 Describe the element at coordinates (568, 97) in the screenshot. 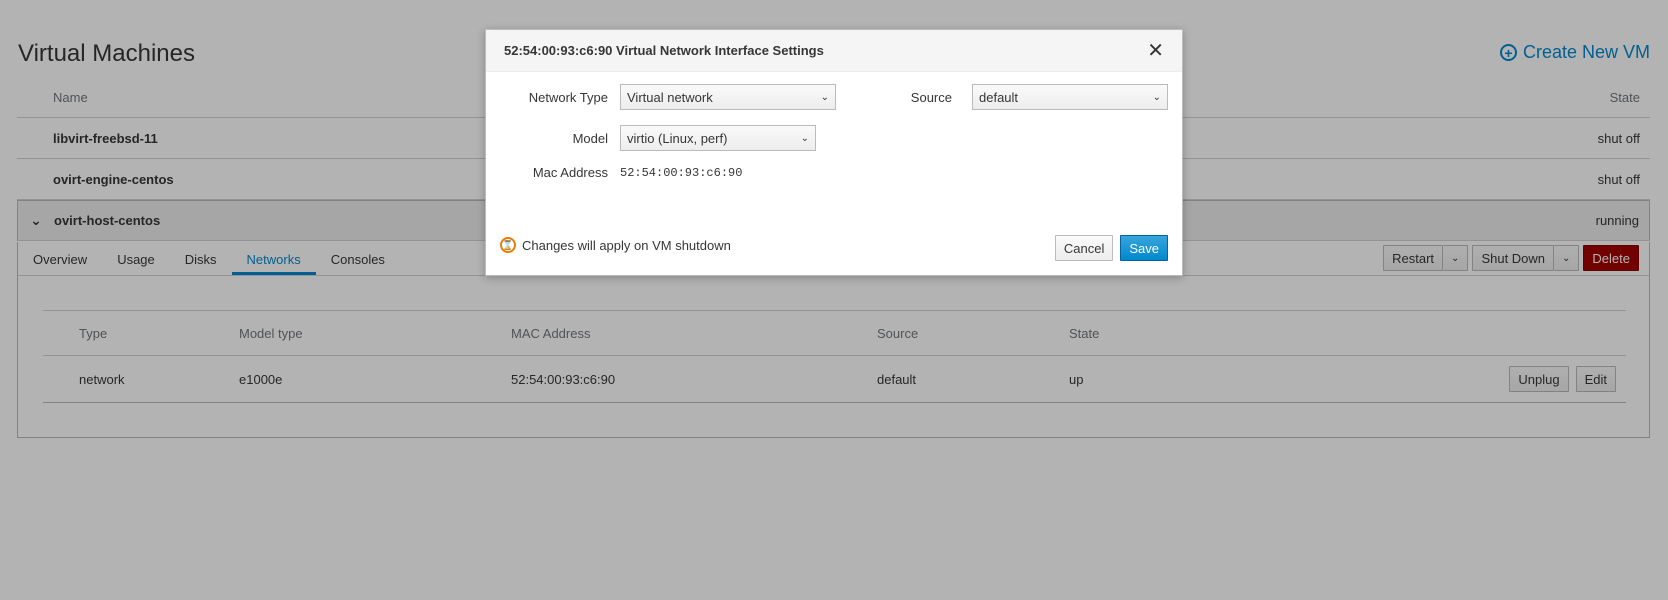

I see `network-type-label: Network Type` at that location.